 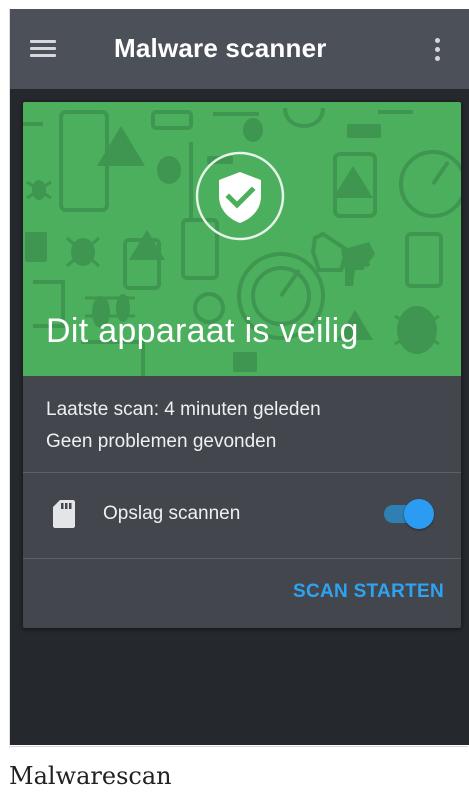 What do you see at coordinates (90, 776) in the screenshot?
I see `screenshot-caption: Malwarescan` at bounding box center [90, 776].